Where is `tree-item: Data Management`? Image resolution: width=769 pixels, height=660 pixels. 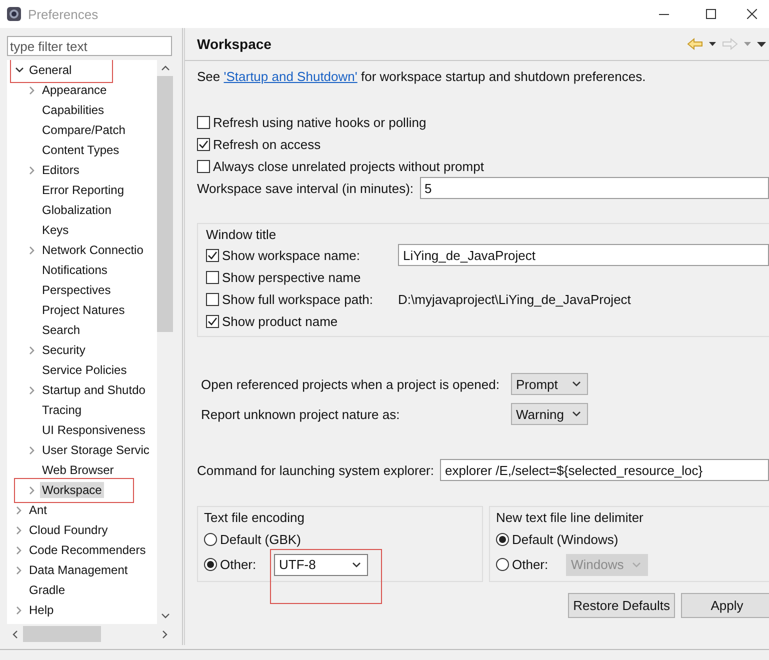
tree-item: Data Management is located at coordinates (78, 570).